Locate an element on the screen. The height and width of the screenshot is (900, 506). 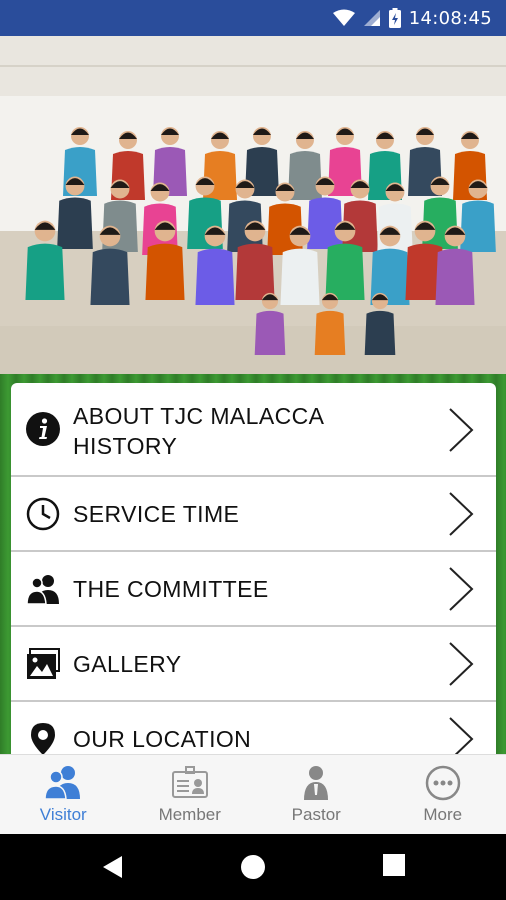
more-icon is located at coordinates (442, 783).